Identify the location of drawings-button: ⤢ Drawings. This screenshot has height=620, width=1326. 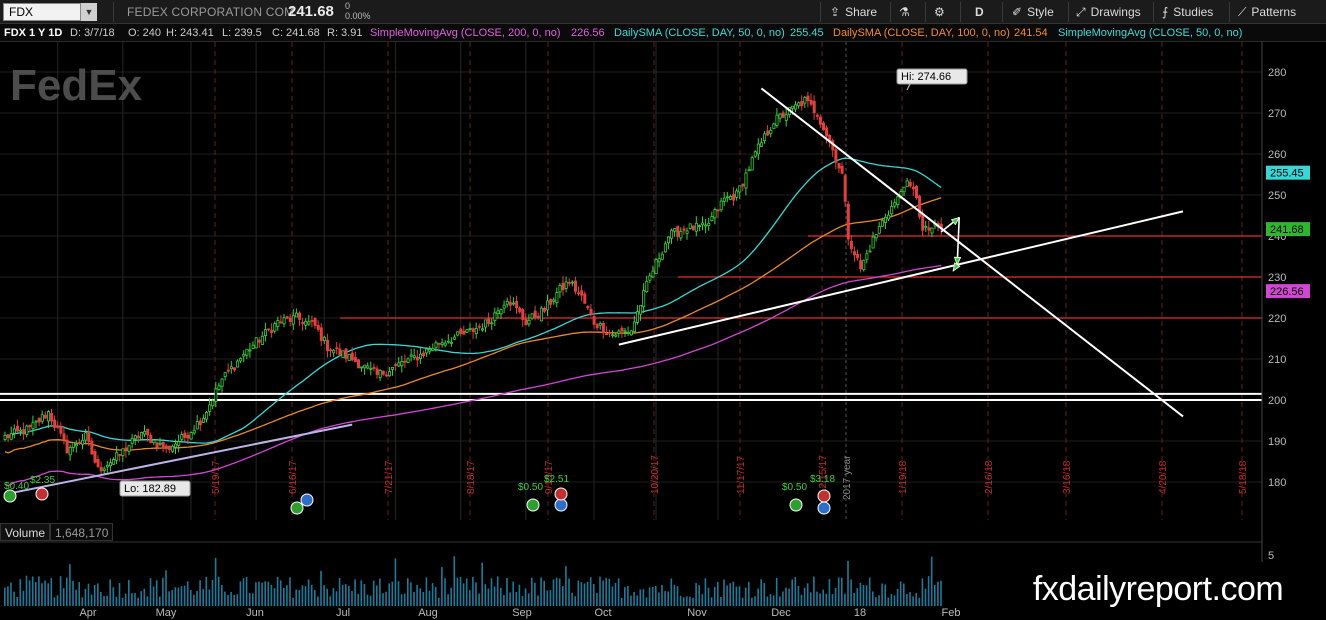
(1108, 12).